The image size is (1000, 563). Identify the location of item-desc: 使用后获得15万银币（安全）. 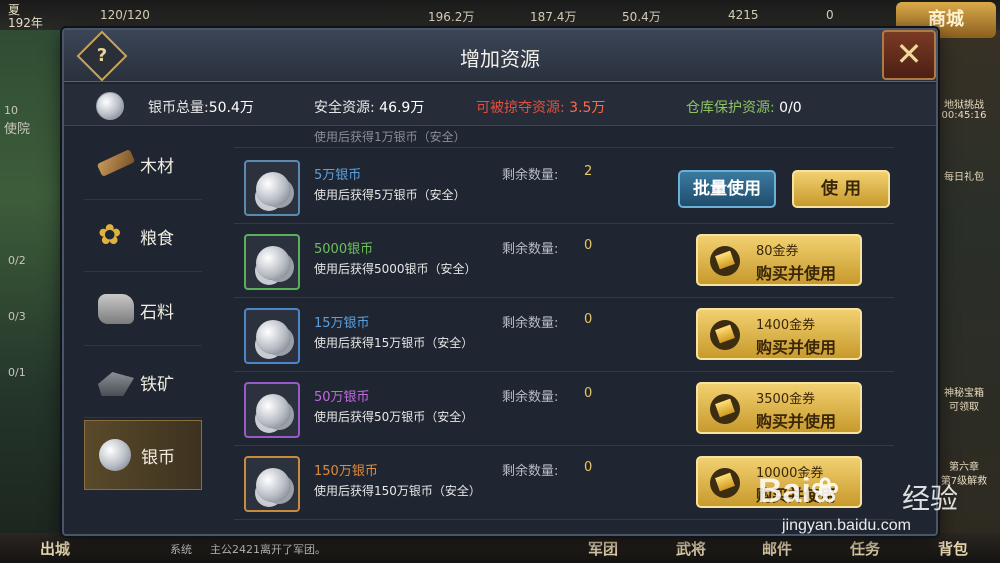
(394, 343).